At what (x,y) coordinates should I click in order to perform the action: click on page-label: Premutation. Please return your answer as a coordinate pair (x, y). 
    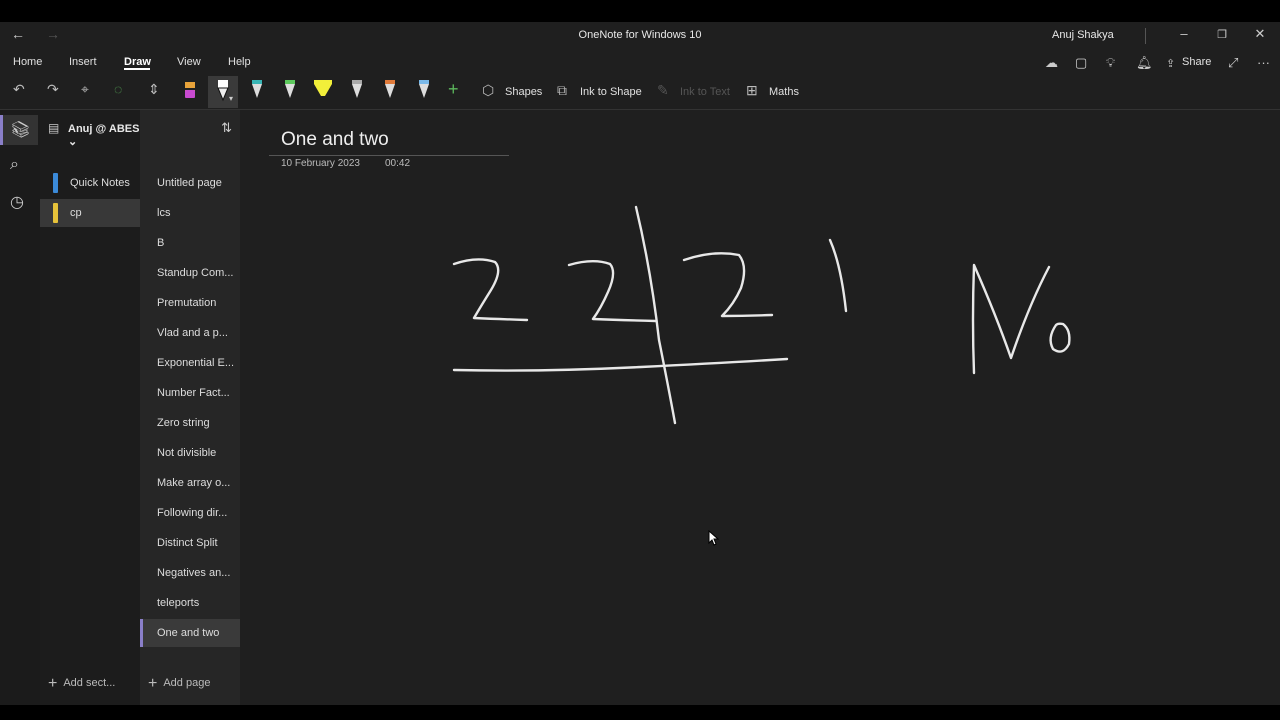
    Looking at the image, I should click on (187, 303).